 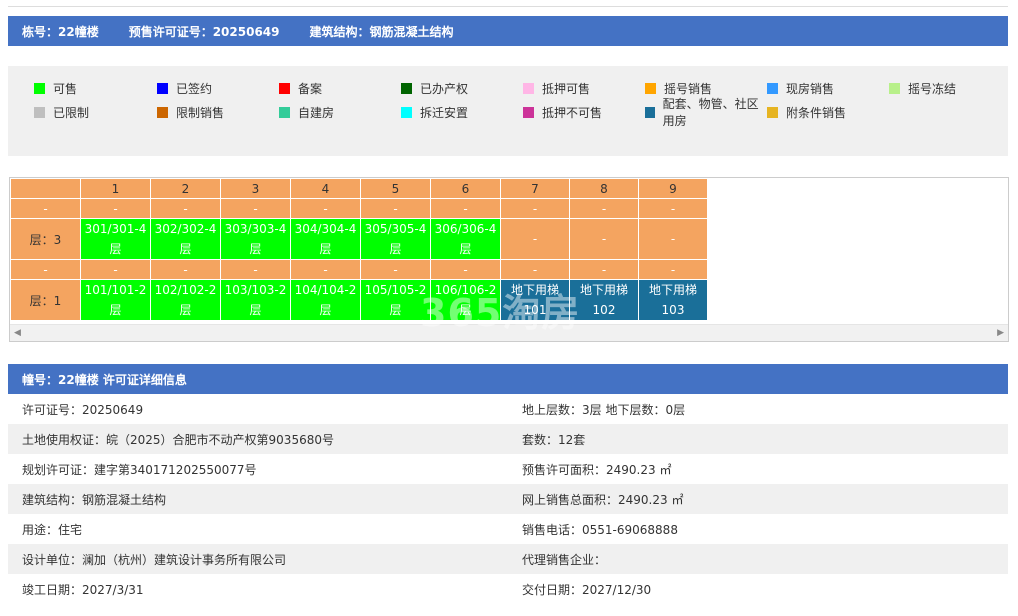 I want to click on legend-item: 已限制, so click(x=95, y=112).